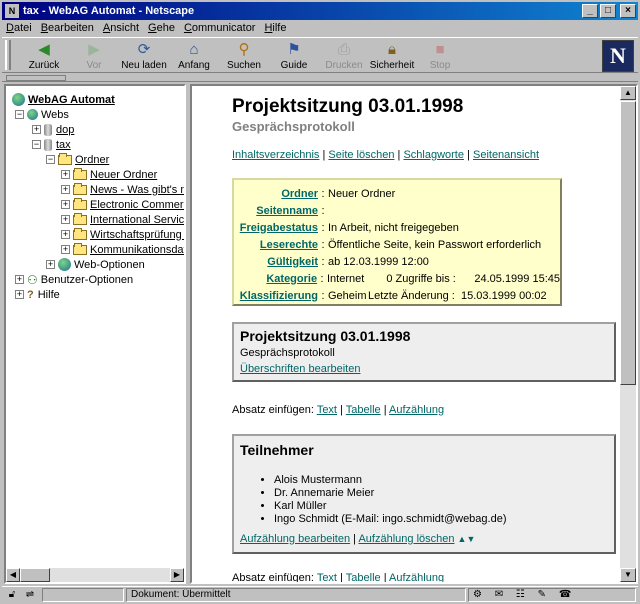 The height and width of the screenshot is (604, 640). Describe the element at coordinates (361, 155) in the screenshot. I see `link-seite-loeschen: Seite löschen` at that location.